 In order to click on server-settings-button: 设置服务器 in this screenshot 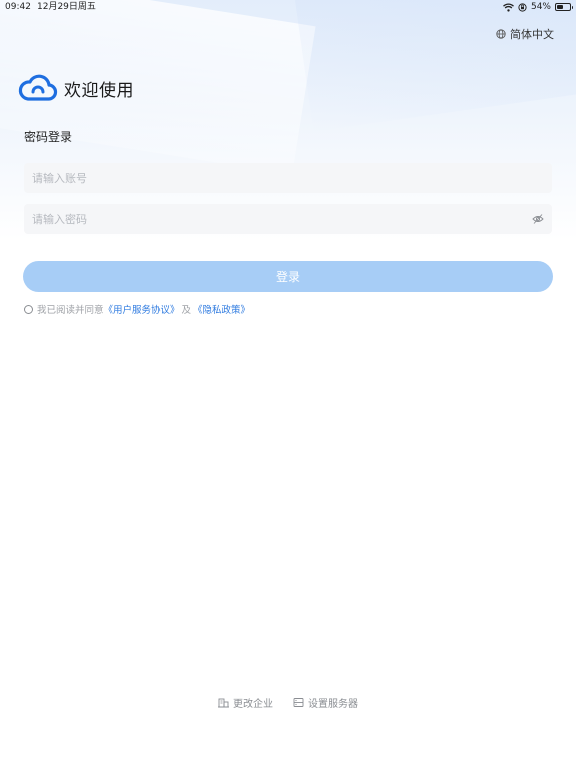, I will do `click(325, 702)`.